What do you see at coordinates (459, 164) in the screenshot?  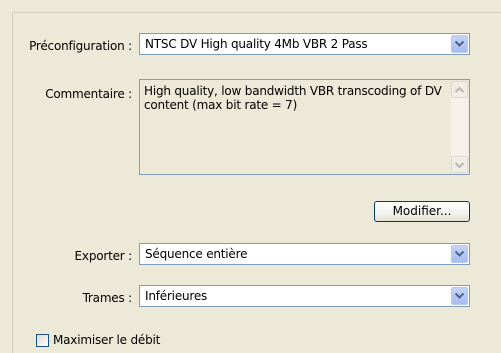 I see `scroll-down-arrow-icon` at bounding box center [459, 164].